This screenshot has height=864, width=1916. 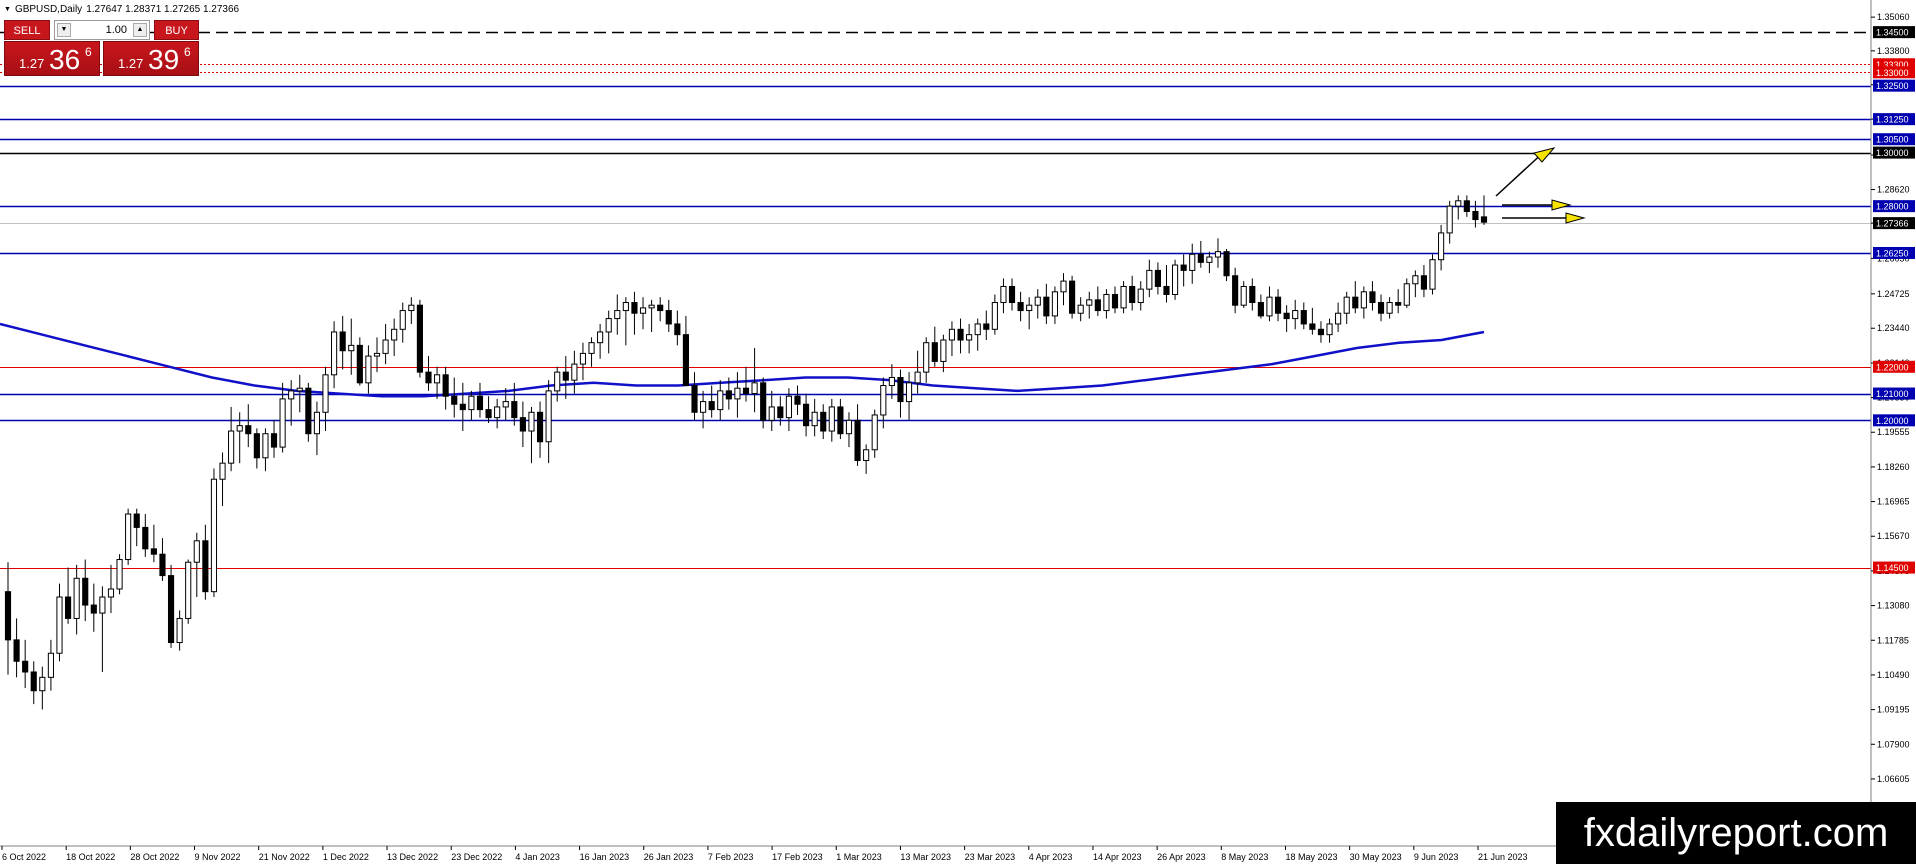 I want to click on price-tick-label: 1.09195, so click(x=1893, y=710).